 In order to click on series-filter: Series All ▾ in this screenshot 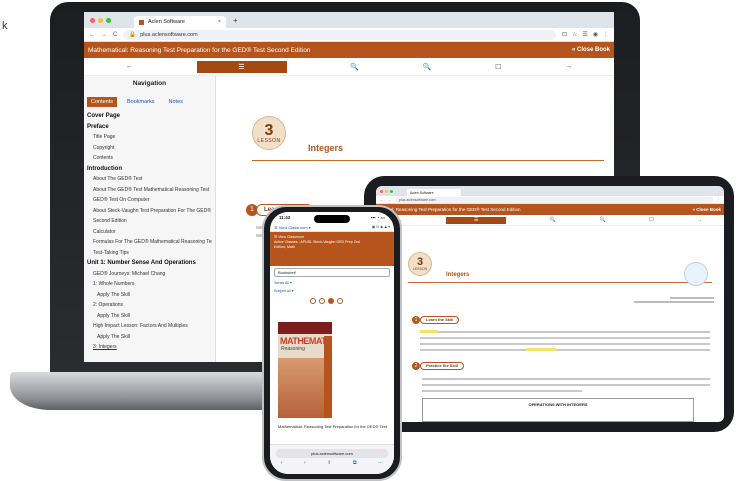, I will do `click(332, 283)`.